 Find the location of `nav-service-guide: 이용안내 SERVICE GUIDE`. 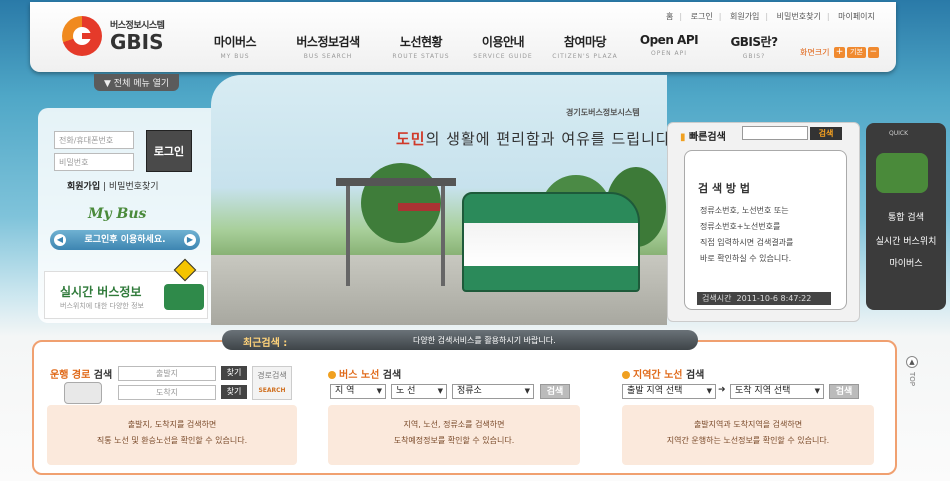

nav-service-guide: 이용안내 SERVICE GUIDE is located at coordinates (503, 46).